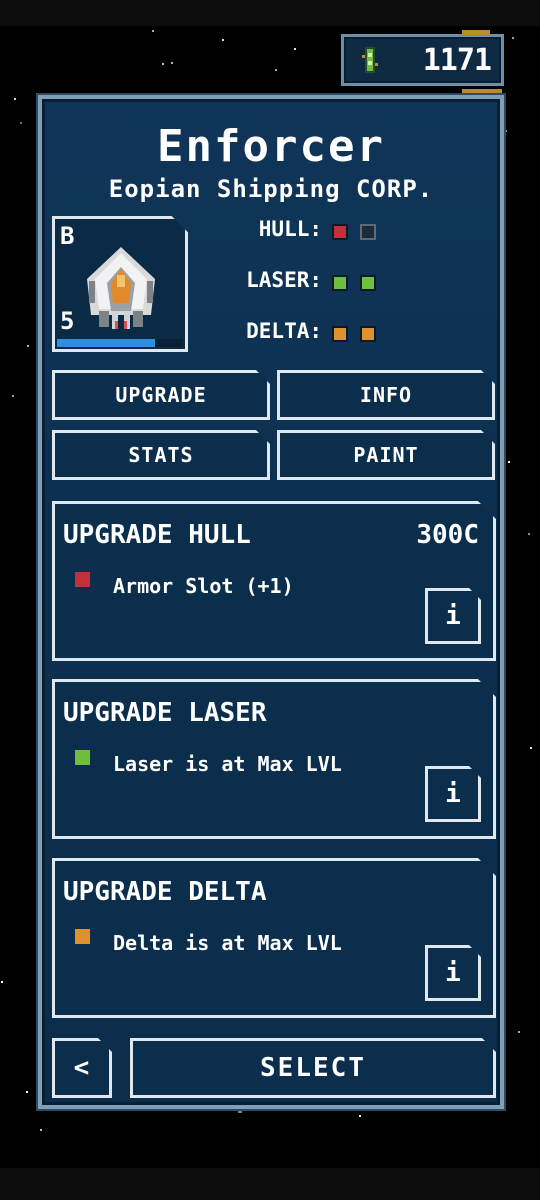  I want to click on tab-upgrade: UPGRADE, so click(161, 395).